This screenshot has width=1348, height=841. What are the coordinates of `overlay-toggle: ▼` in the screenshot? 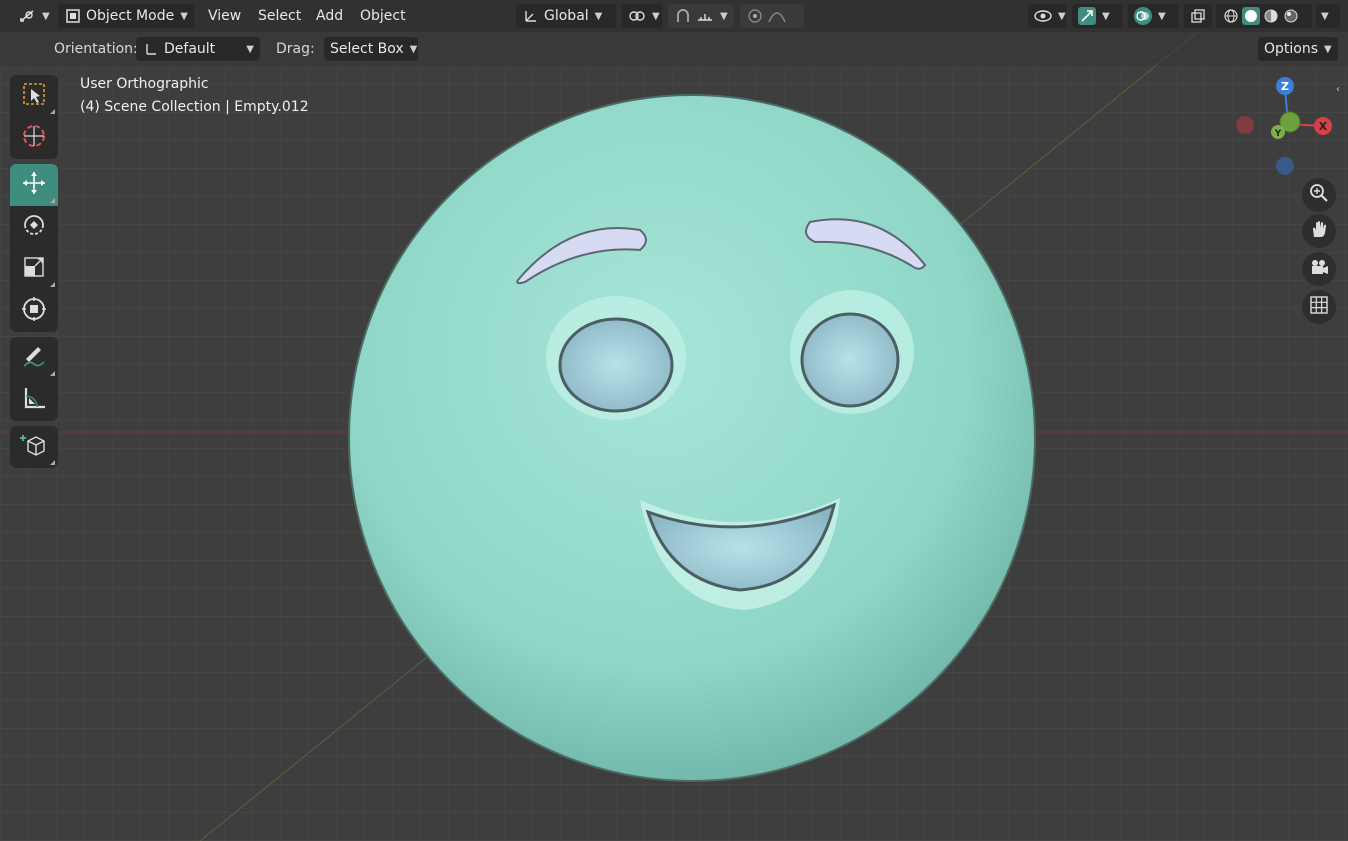 It's located at (1153, 16).